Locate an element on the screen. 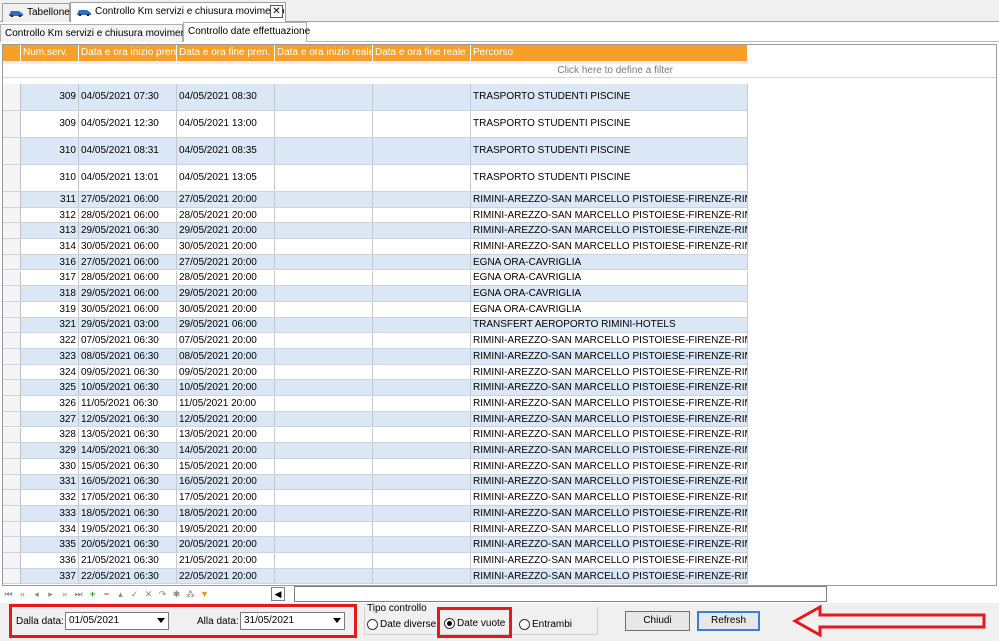  table-cell: 20/05/2021 20:00 is located at coordinates (226, 545).